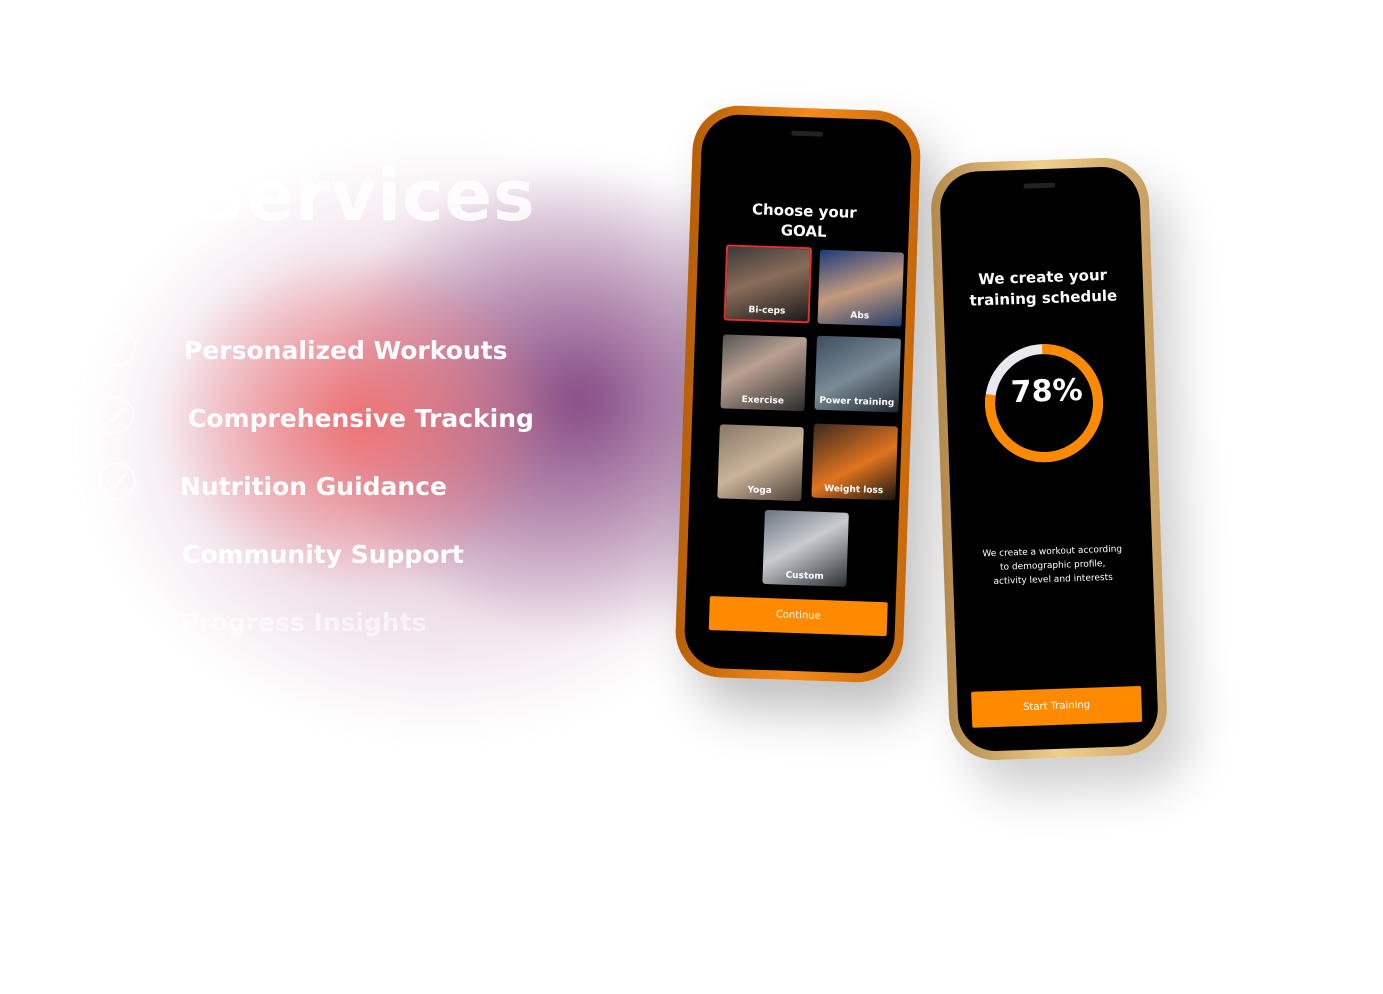  I want to click on start-training-button: Start Training, so click(1057, 706).